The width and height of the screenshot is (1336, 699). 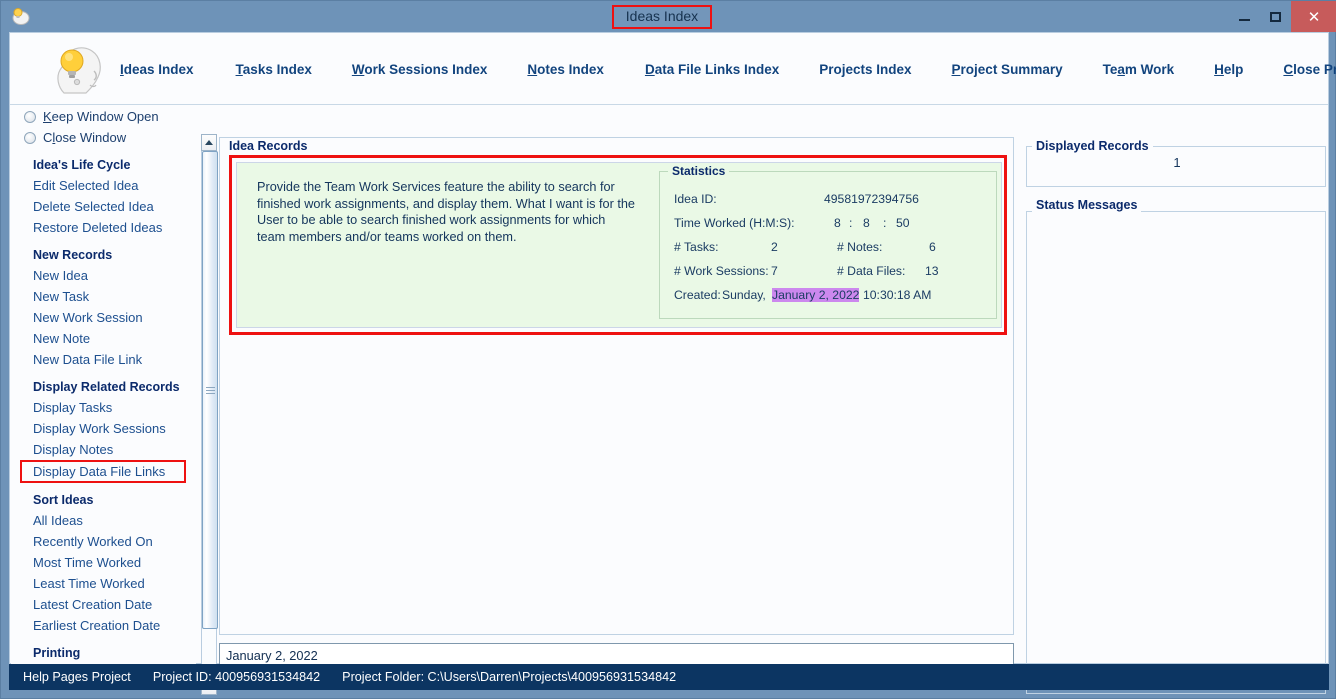 I want to click on minimize-button, so click(x=1244, y=16).